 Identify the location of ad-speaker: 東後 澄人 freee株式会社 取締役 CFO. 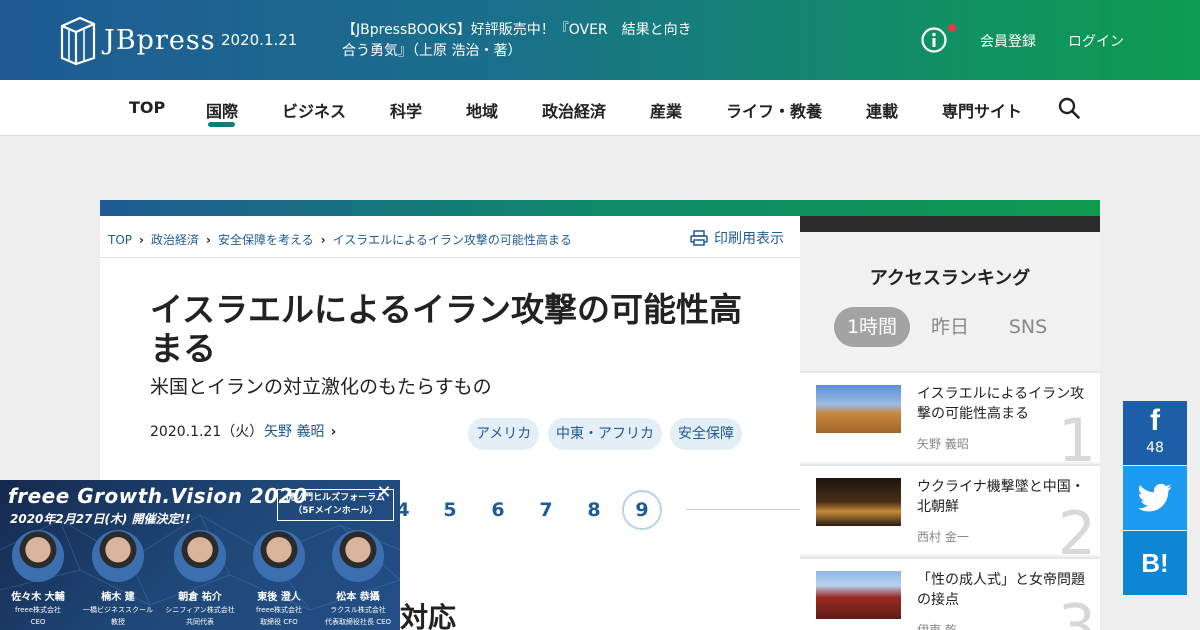
(279, 578).